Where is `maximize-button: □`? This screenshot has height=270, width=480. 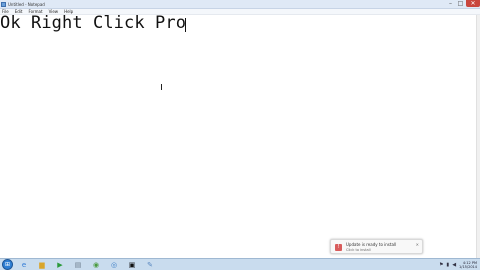
maximize-button: □ is located at coordinates (460, 3).